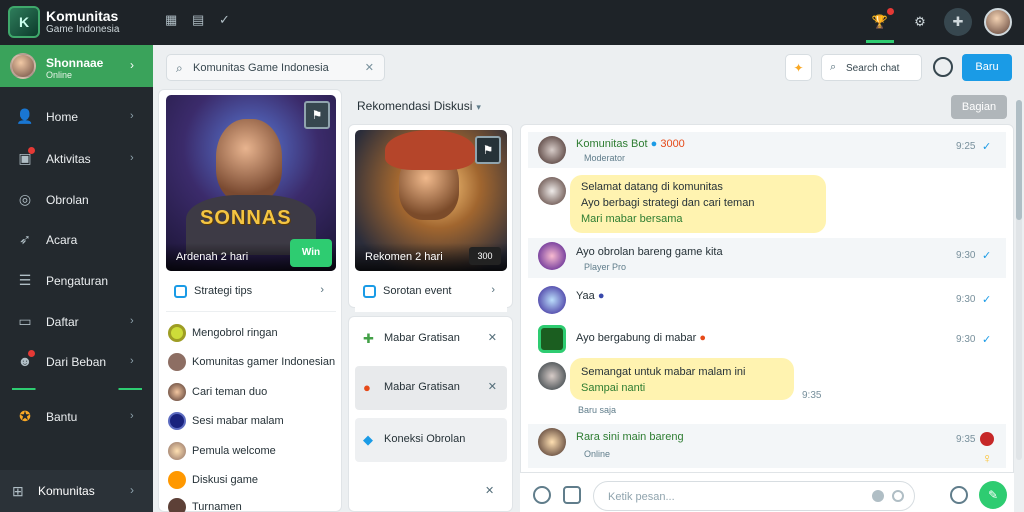  Describe the element at coordinates (404, 257) in the screenshot. I see `hero-caption: Rekomen 2 hari` at that location.